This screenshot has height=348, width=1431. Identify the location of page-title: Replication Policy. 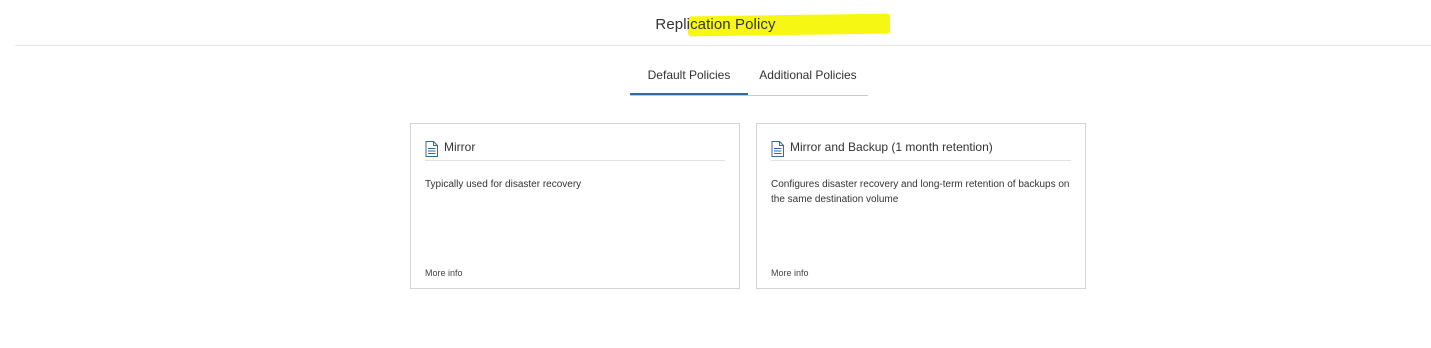
(715, 24).